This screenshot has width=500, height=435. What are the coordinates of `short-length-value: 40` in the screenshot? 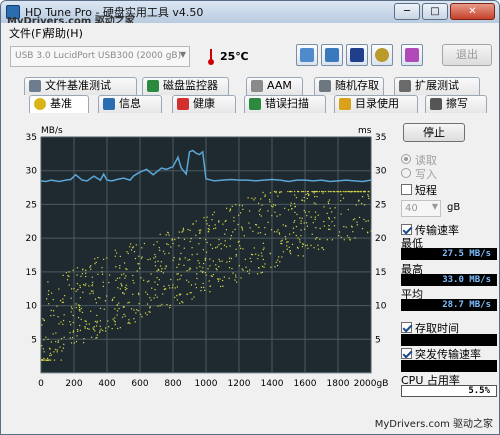 It's located at (411, 208).